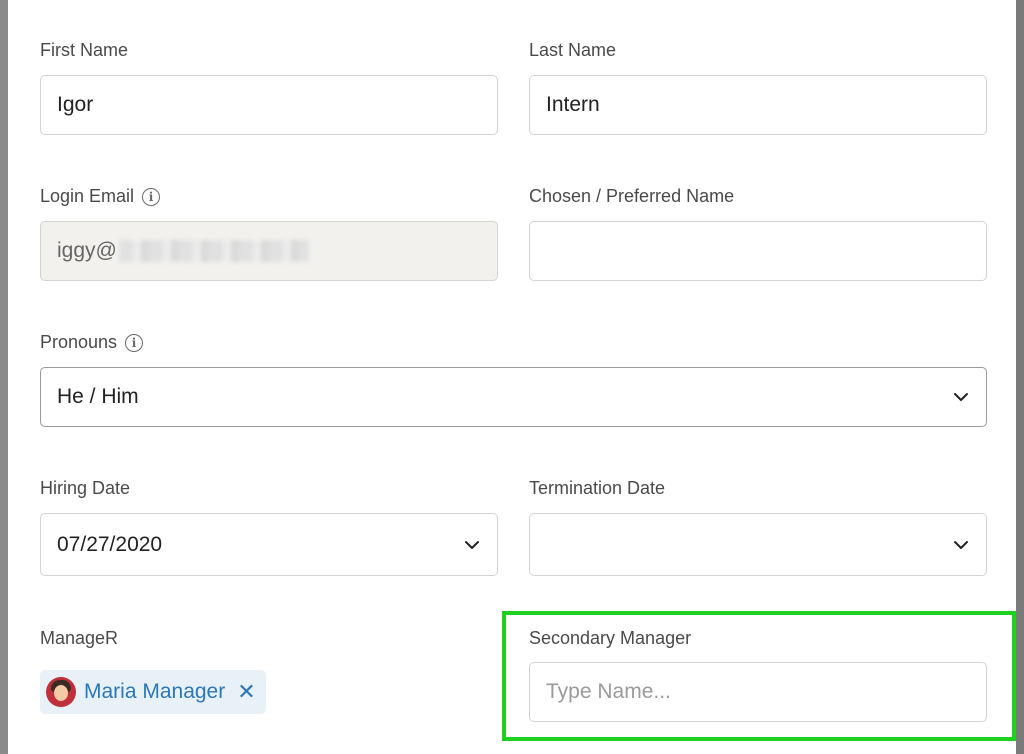  What do you see at coordinates (758, 544) in the screenshot?
I see `termination-date-picker` at bounding box center [758, 544].